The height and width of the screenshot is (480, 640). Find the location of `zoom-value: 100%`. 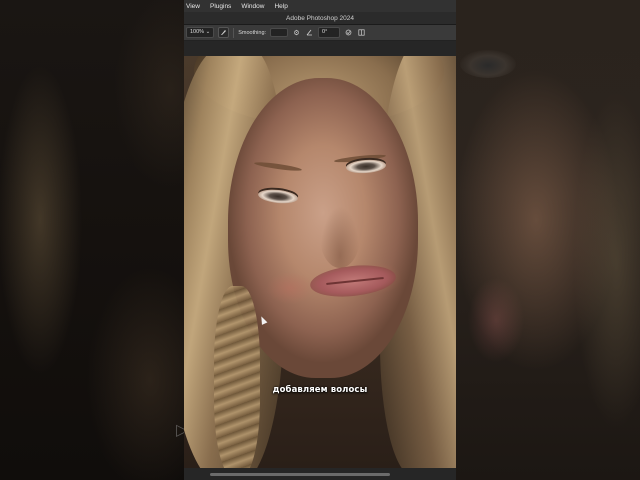

zoom-value: 100% is located at coordinates (197, 32).